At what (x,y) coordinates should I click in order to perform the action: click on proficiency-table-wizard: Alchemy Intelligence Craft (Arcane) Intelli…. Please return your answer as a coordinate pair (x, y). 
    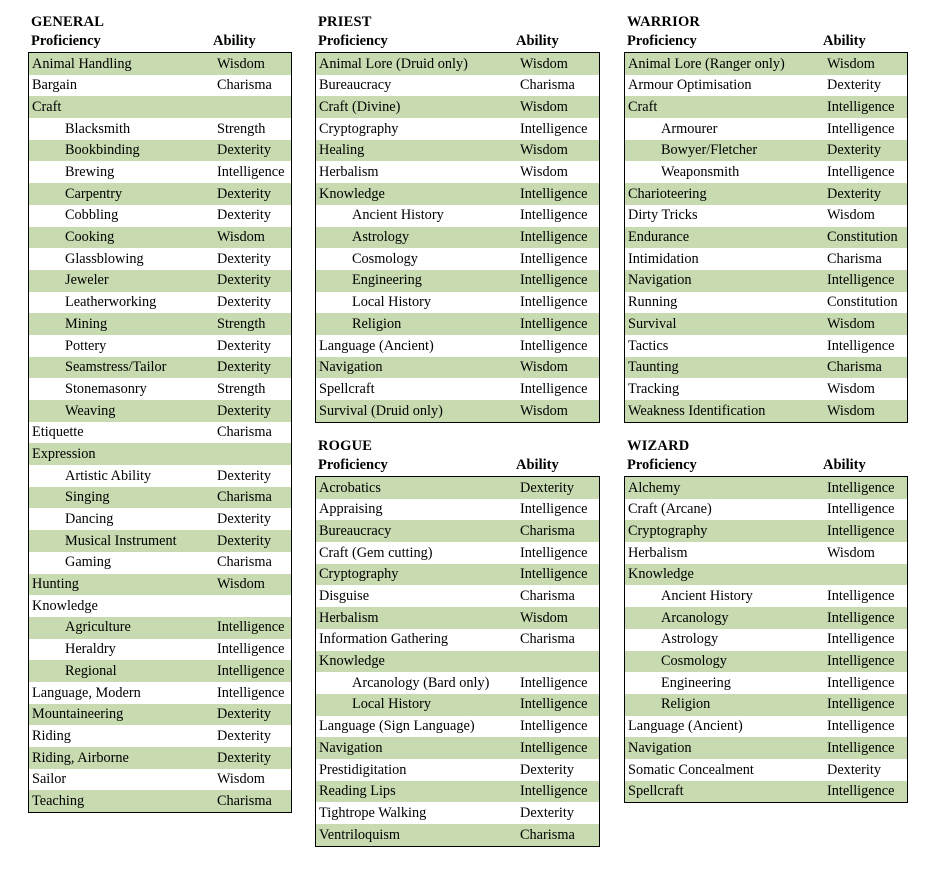
    Looking at the image, I should click on (766, 640).